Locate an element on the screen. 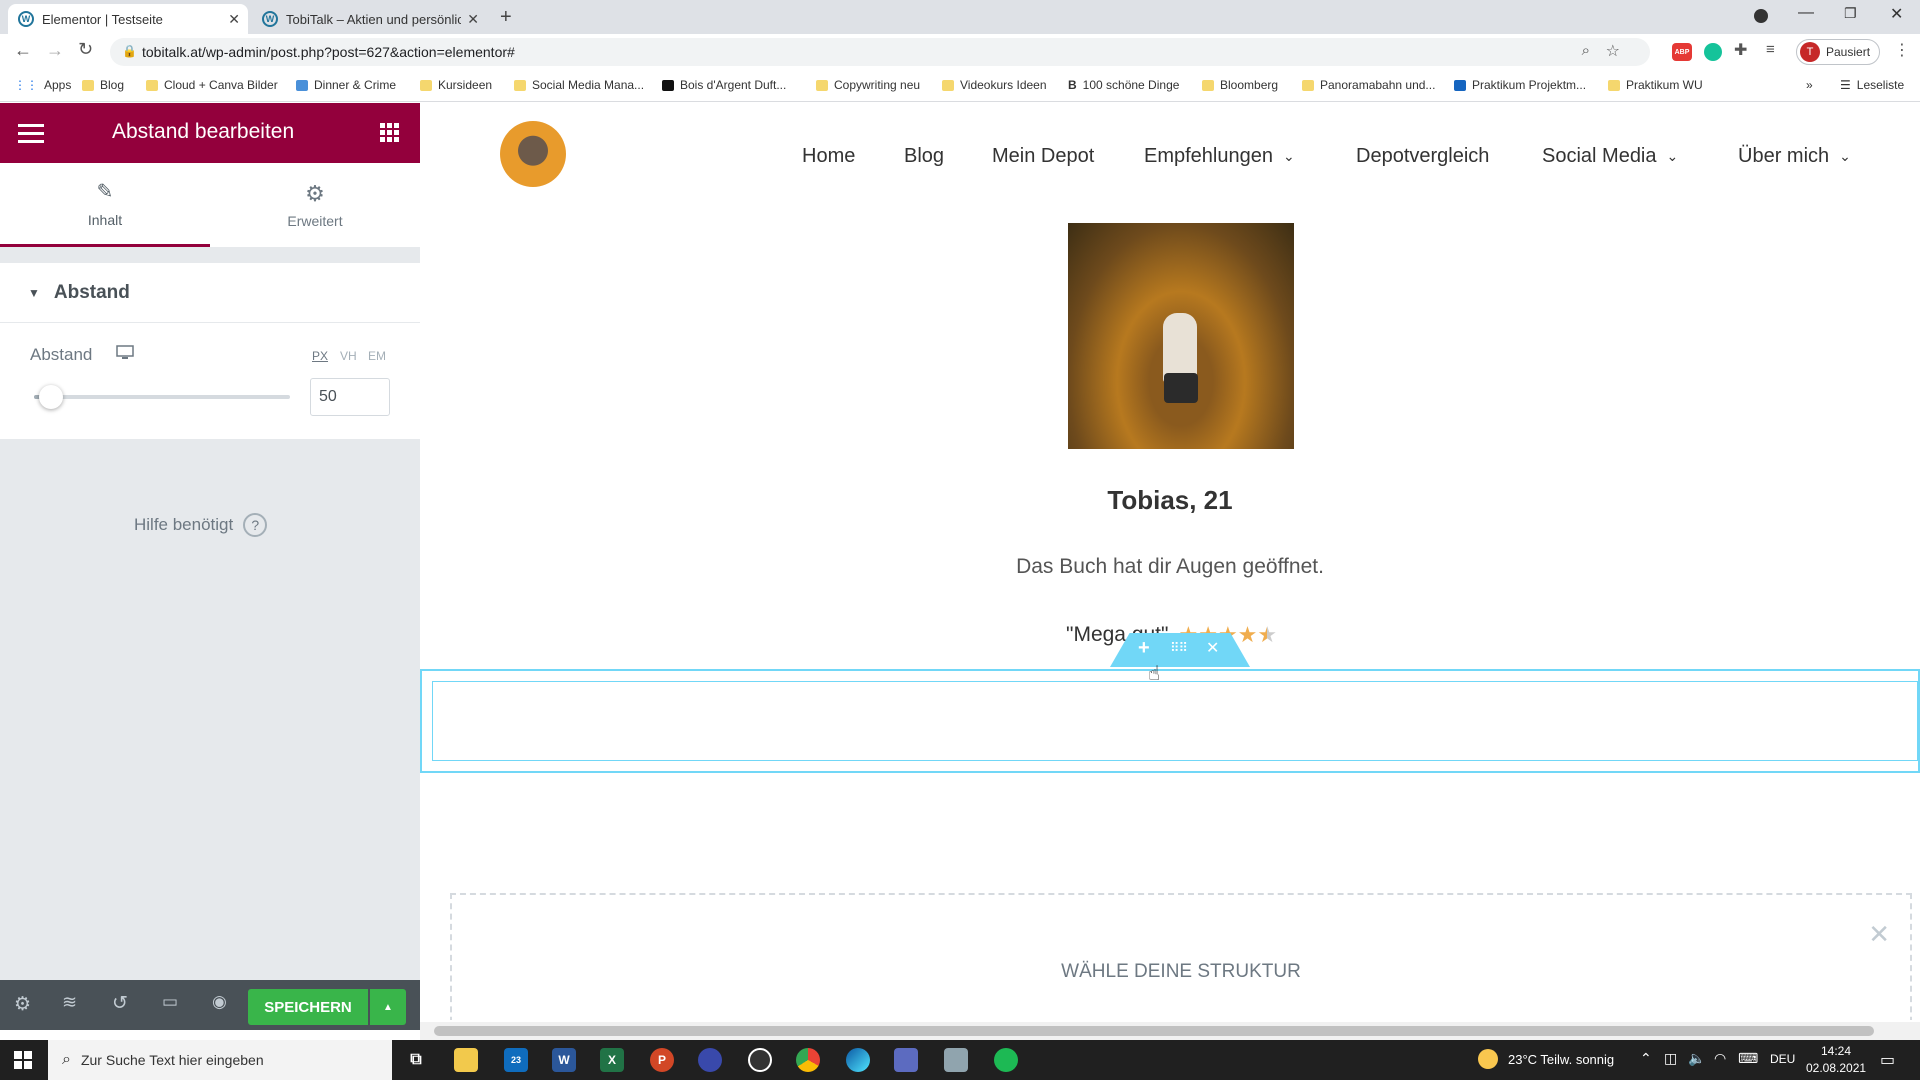  nav-ueber-mich: Über mich ⌄ is located at coordinates (1794, 156).